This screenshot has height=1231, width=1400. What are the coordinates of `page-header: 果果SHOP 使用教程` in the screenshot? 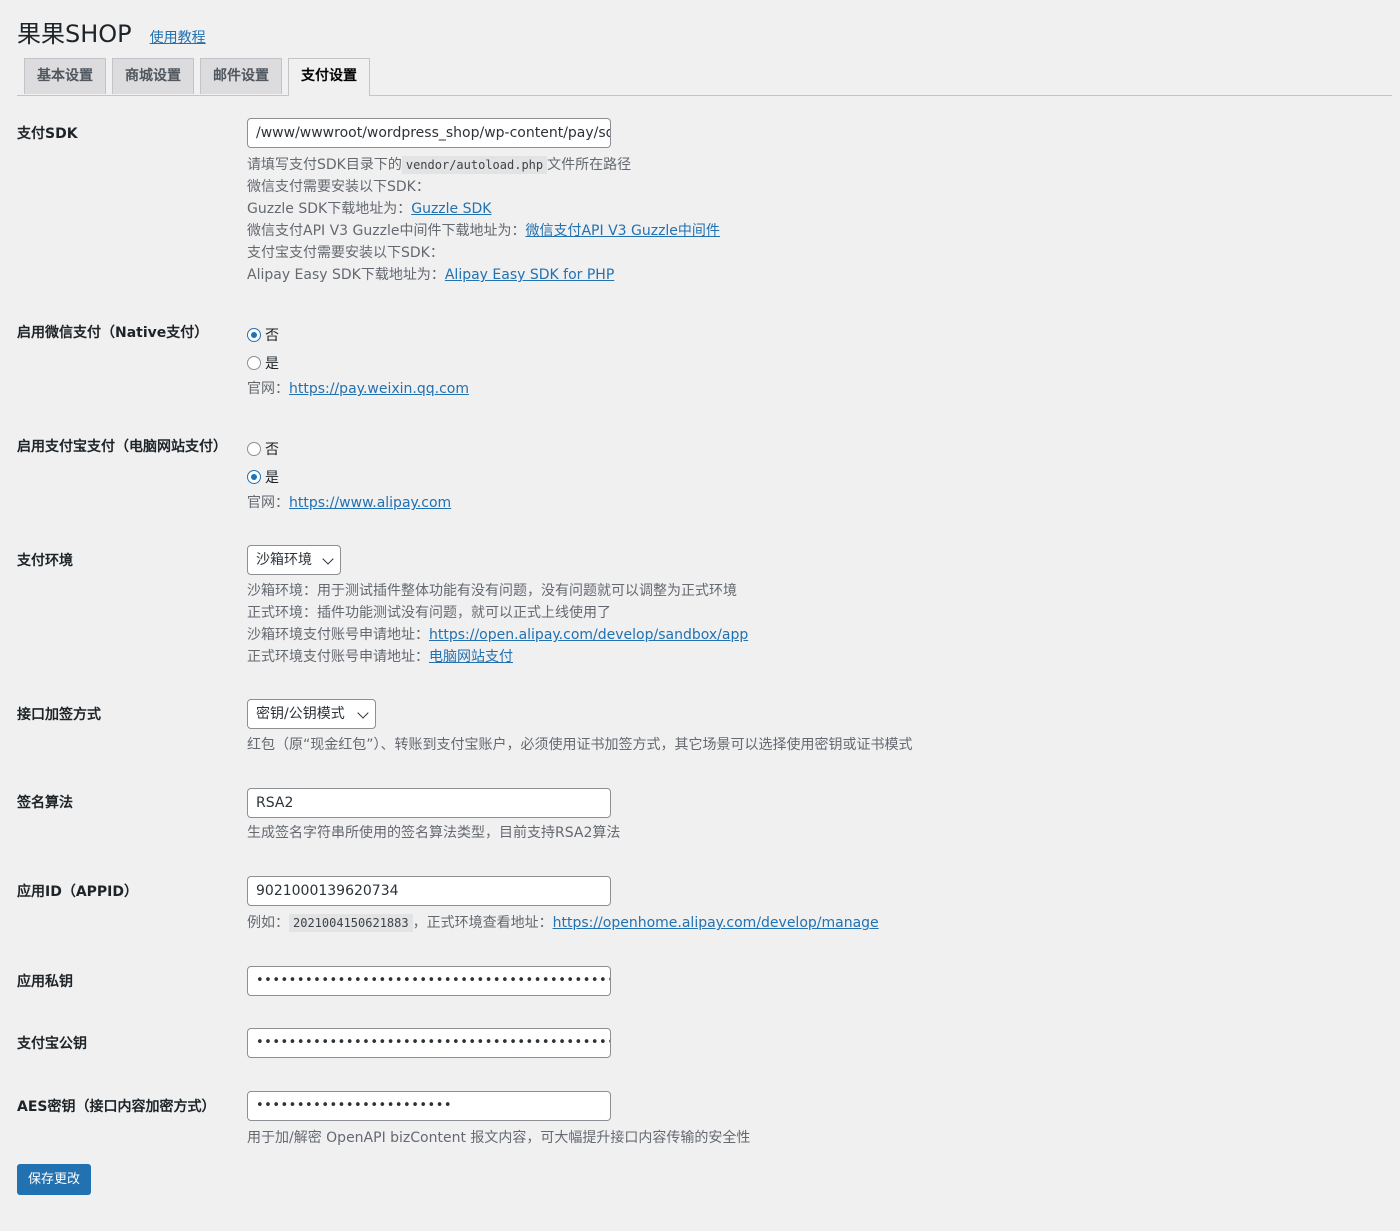 It's located at (111, 31).